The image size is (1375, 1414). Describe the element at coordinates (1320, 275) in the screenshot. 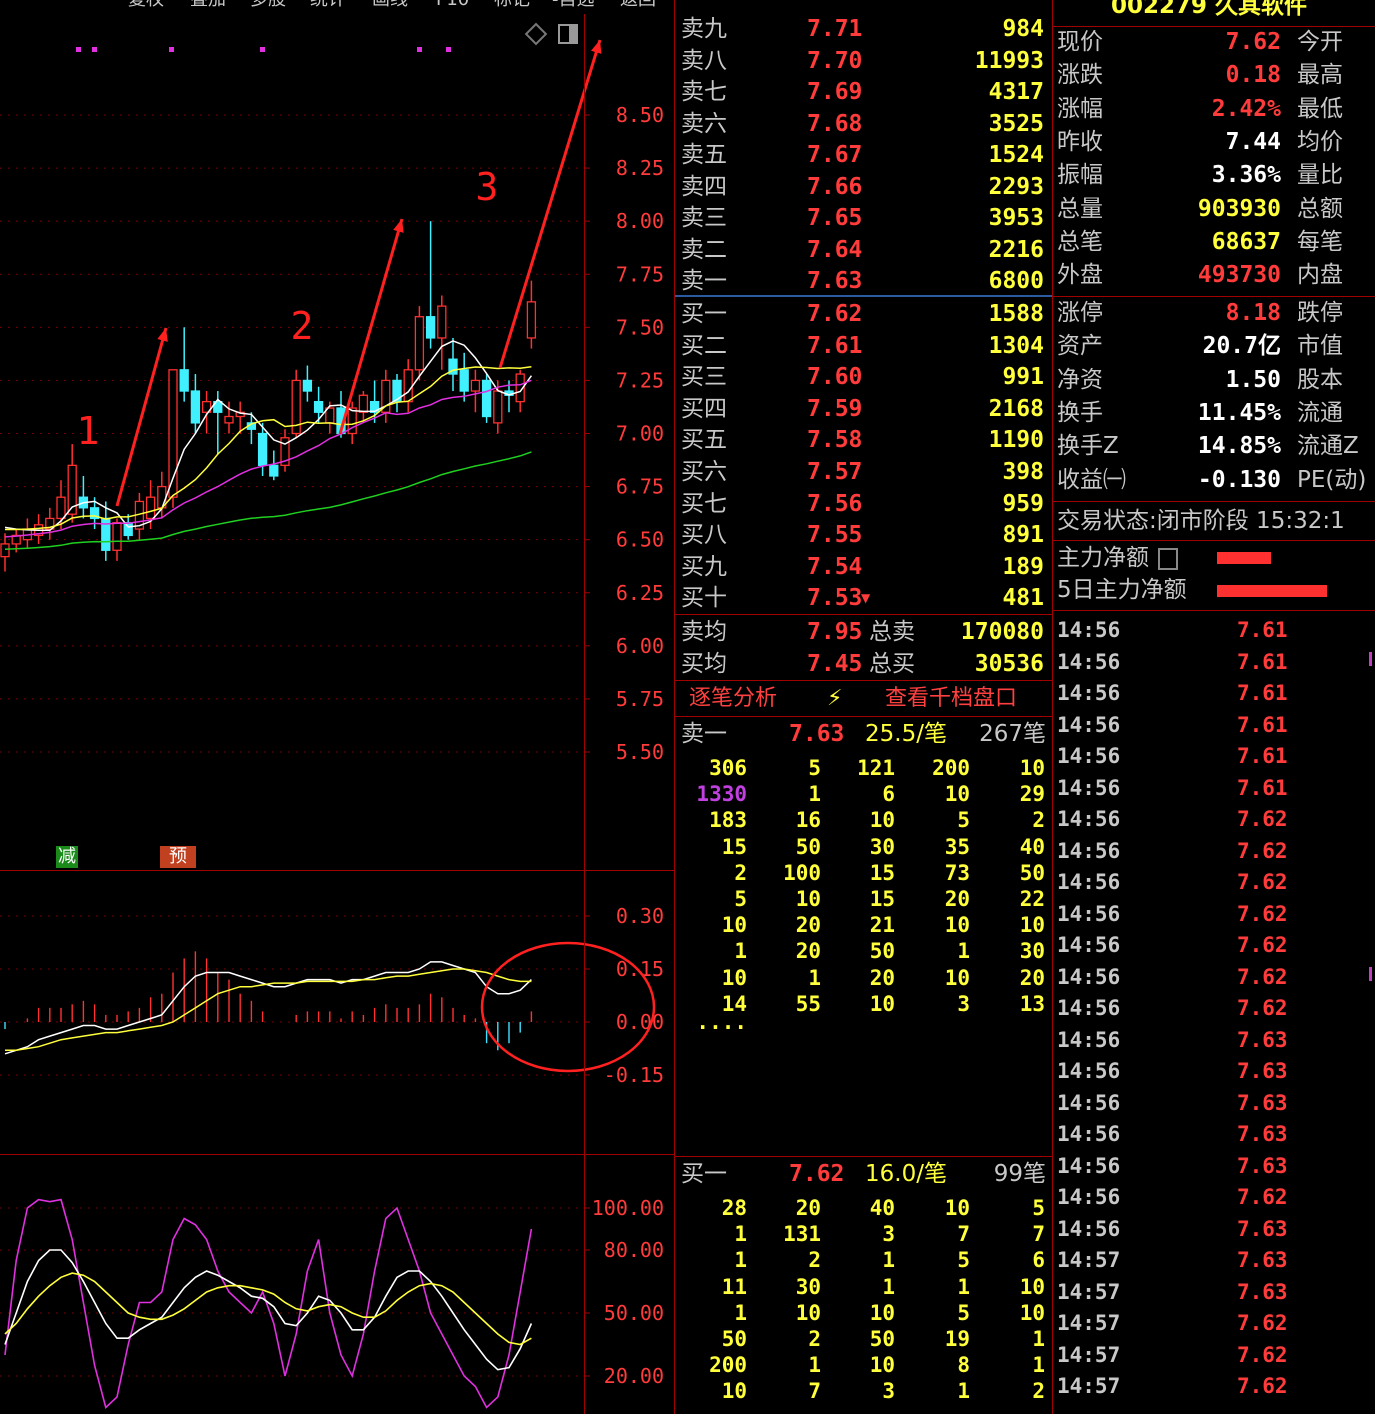

I see `quote-key-2: 内盘` at that location.